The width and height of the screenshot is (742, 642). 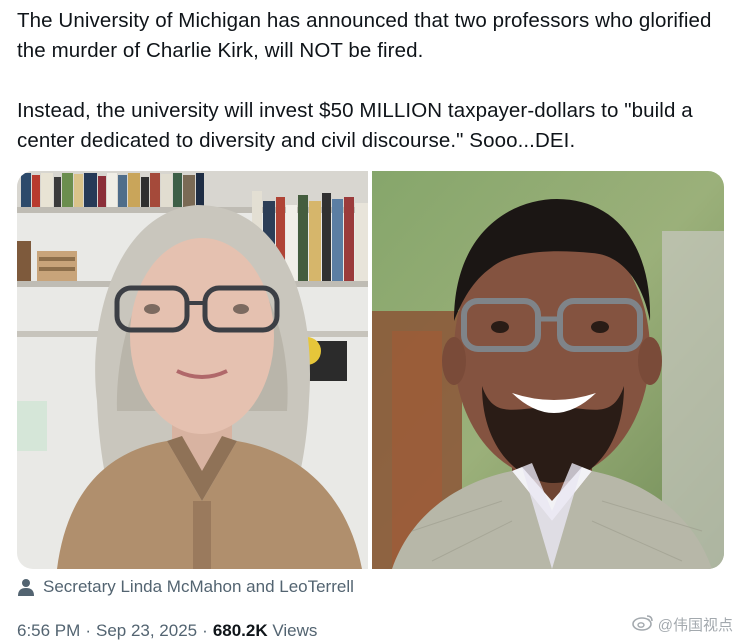 I want to click on tagged-users: Secretary Linda McMahon and LeoTerrell, so click(x=185, y=587).